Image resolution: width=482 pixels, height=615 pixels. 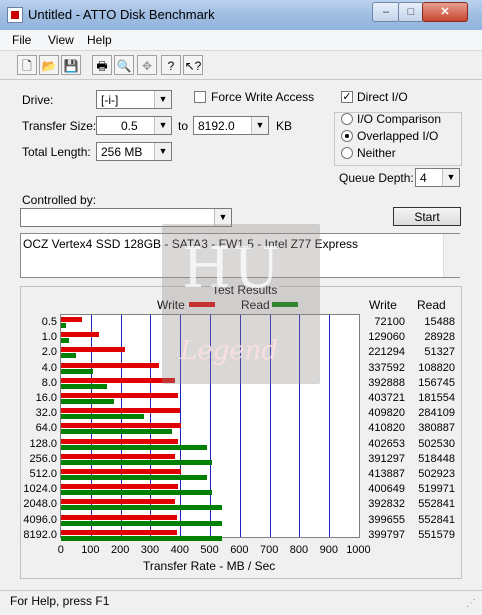 I want to click on drive-select: [-i-] ▼, so click(x=134, y=99).